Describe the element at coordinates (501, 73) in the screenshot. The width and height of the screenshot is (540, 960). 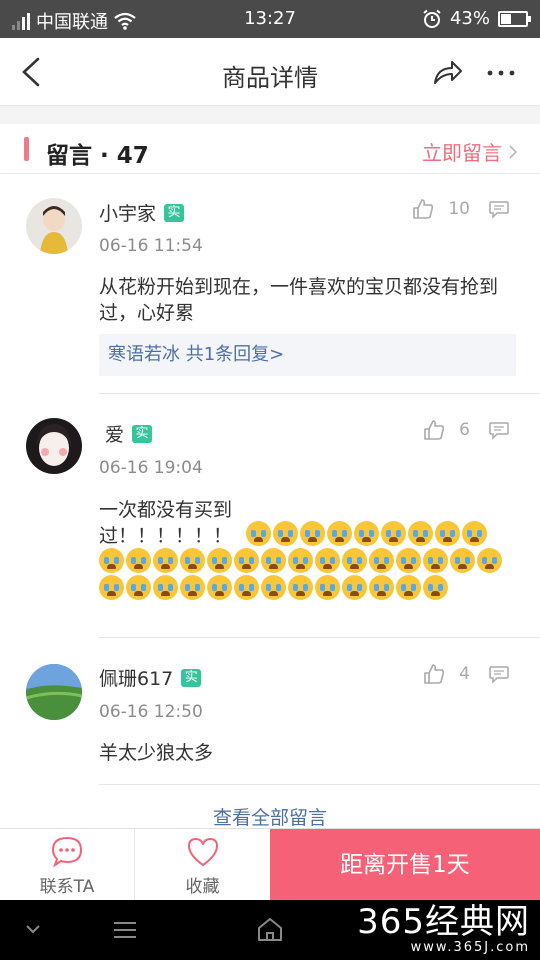
I see `more-icon` at that location.